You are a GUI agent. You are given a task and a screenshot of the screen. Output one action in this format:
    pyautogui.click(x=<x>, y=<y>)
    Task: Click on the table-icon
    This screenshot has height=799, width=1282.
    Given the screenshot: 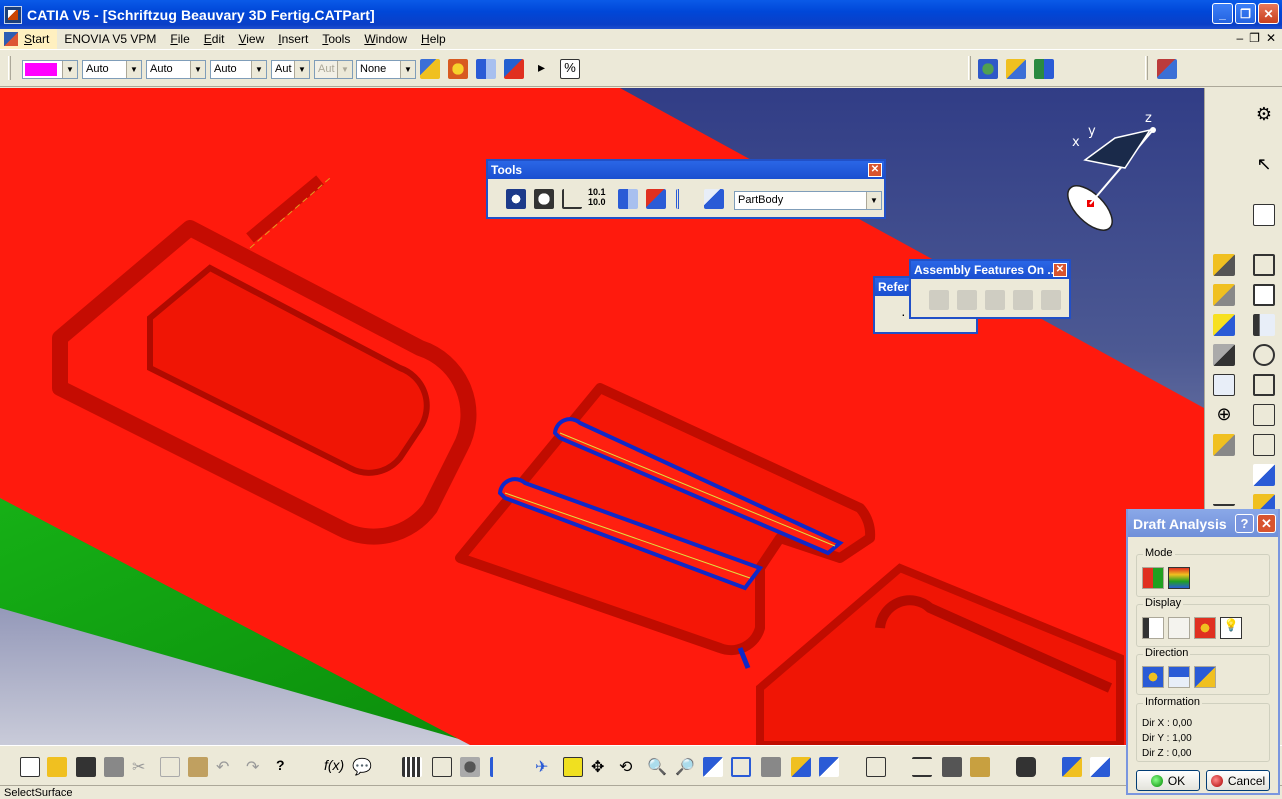 What is the action you would take?
    pyautogui.click(x=412, y=767)
    